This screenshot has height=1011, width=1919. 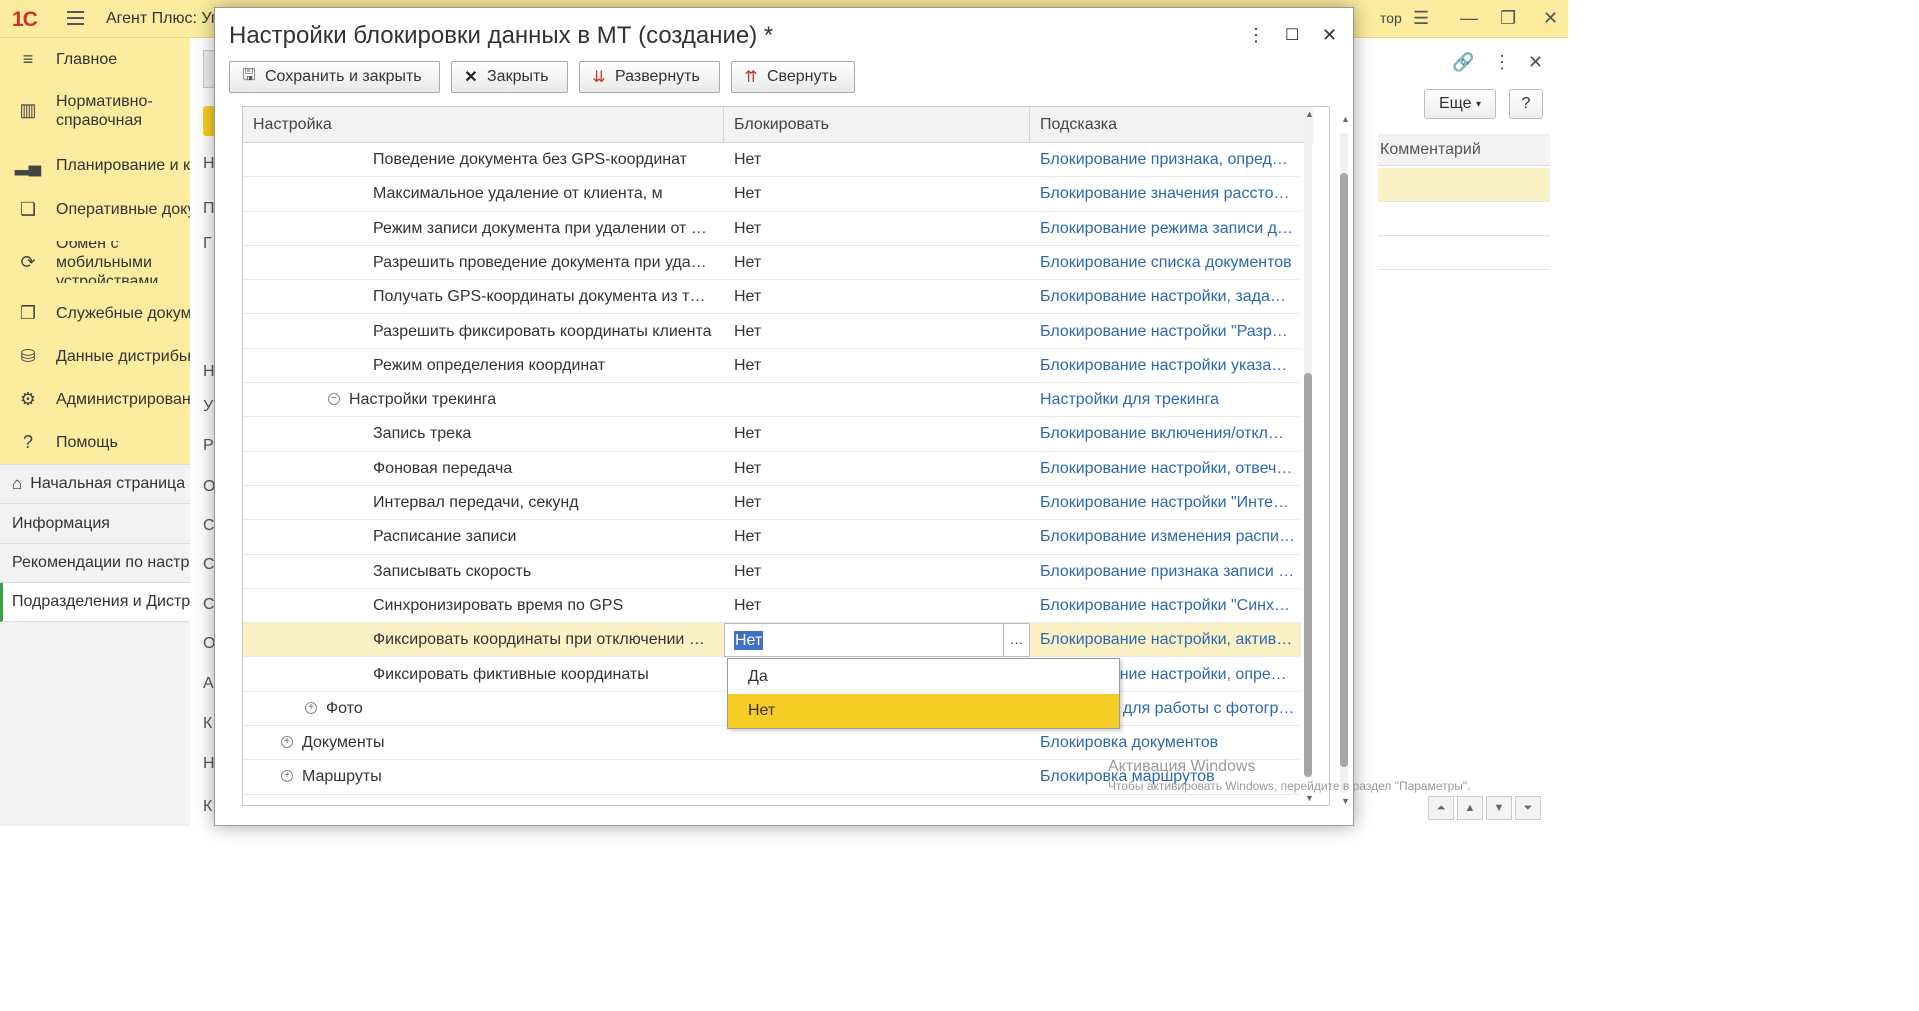 What do you see at coordinates (1469, 18) in the screenshot?
I see `minimize-icon: —` at bounding box center [1469, 18].